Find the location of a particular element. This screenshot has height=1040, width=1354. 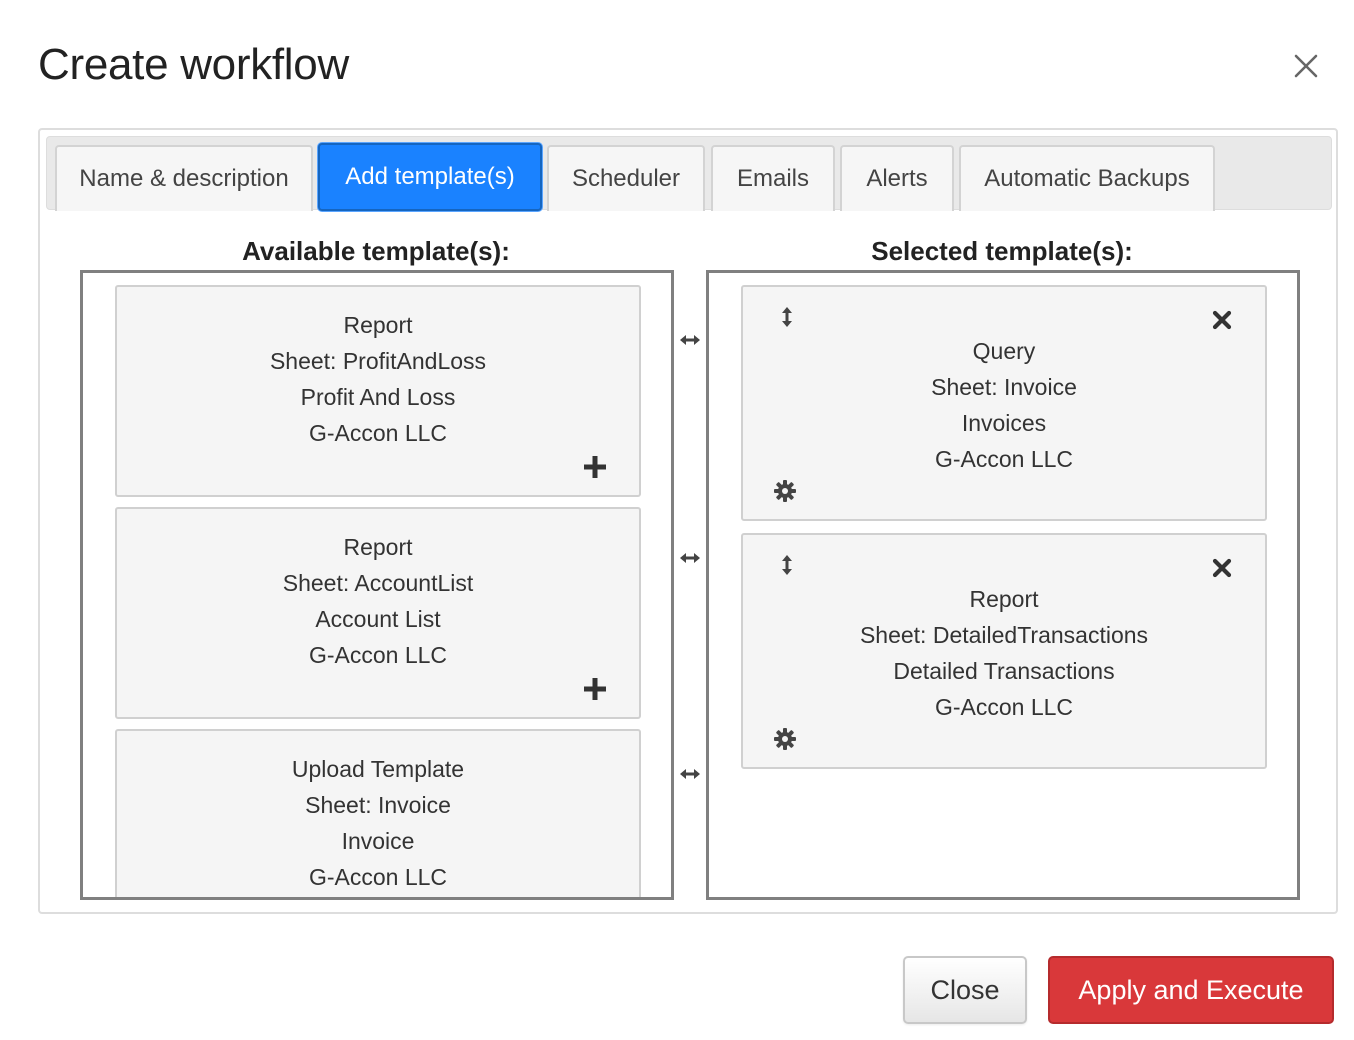

template-name: Invoices is located at coordinates (1004, 423).